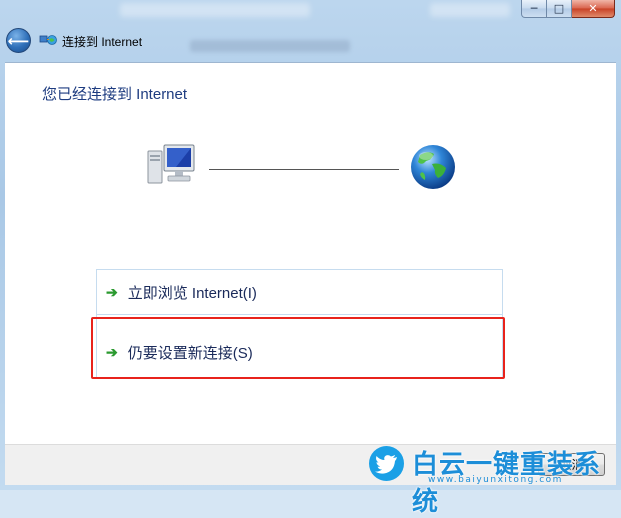  I want to click on nav-title: 连接到 Internet, so click(102, 42).